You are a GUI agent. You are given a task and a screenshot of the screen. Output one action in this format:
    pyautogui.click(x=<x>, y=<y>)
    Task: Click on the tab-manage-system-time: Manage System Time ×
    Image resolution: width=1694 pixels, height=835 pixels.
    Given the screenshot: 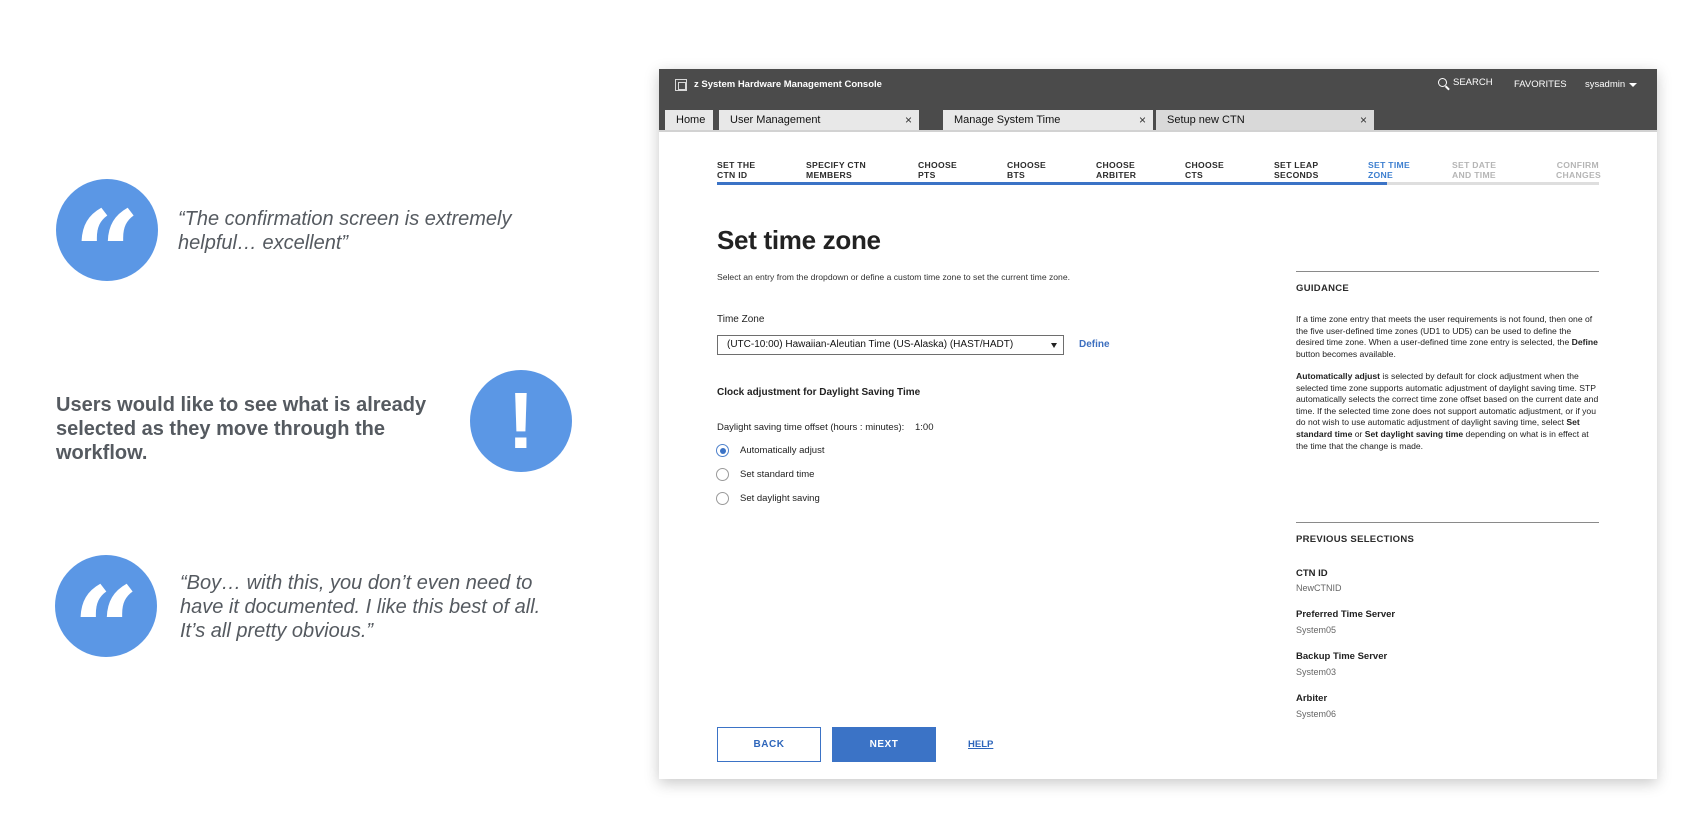 What is the action you would take?
    pyautogui.click(x=1048, y=120)
    